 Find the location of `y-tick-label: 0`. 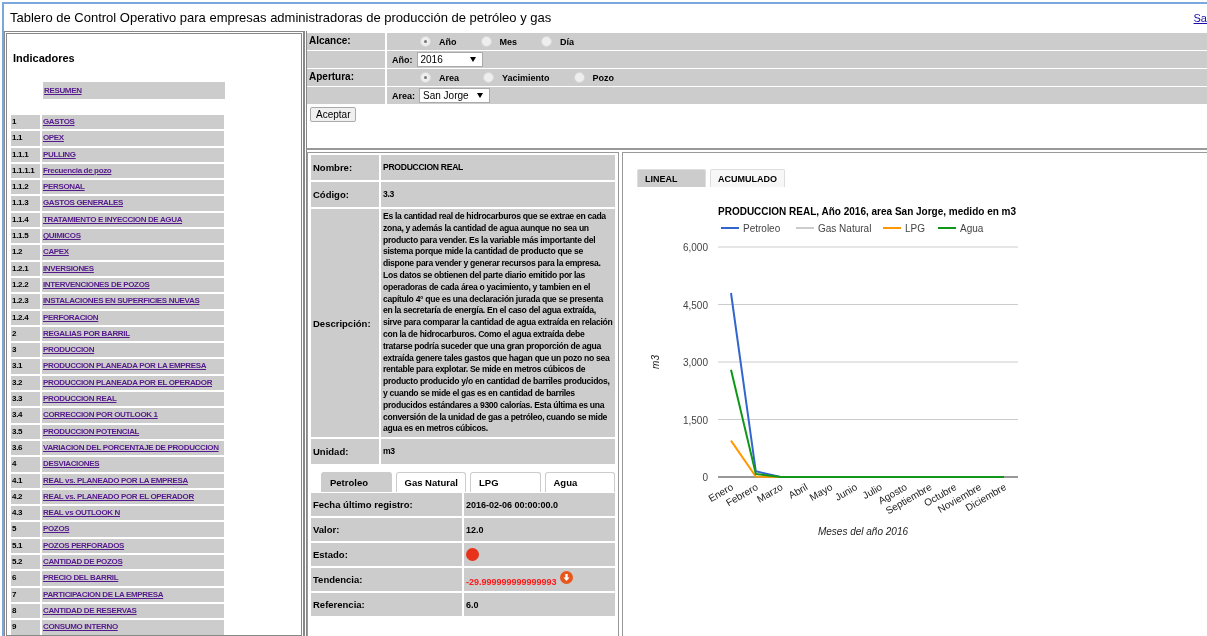

y-tick-label: 0 is located at coordinates (705, 477).